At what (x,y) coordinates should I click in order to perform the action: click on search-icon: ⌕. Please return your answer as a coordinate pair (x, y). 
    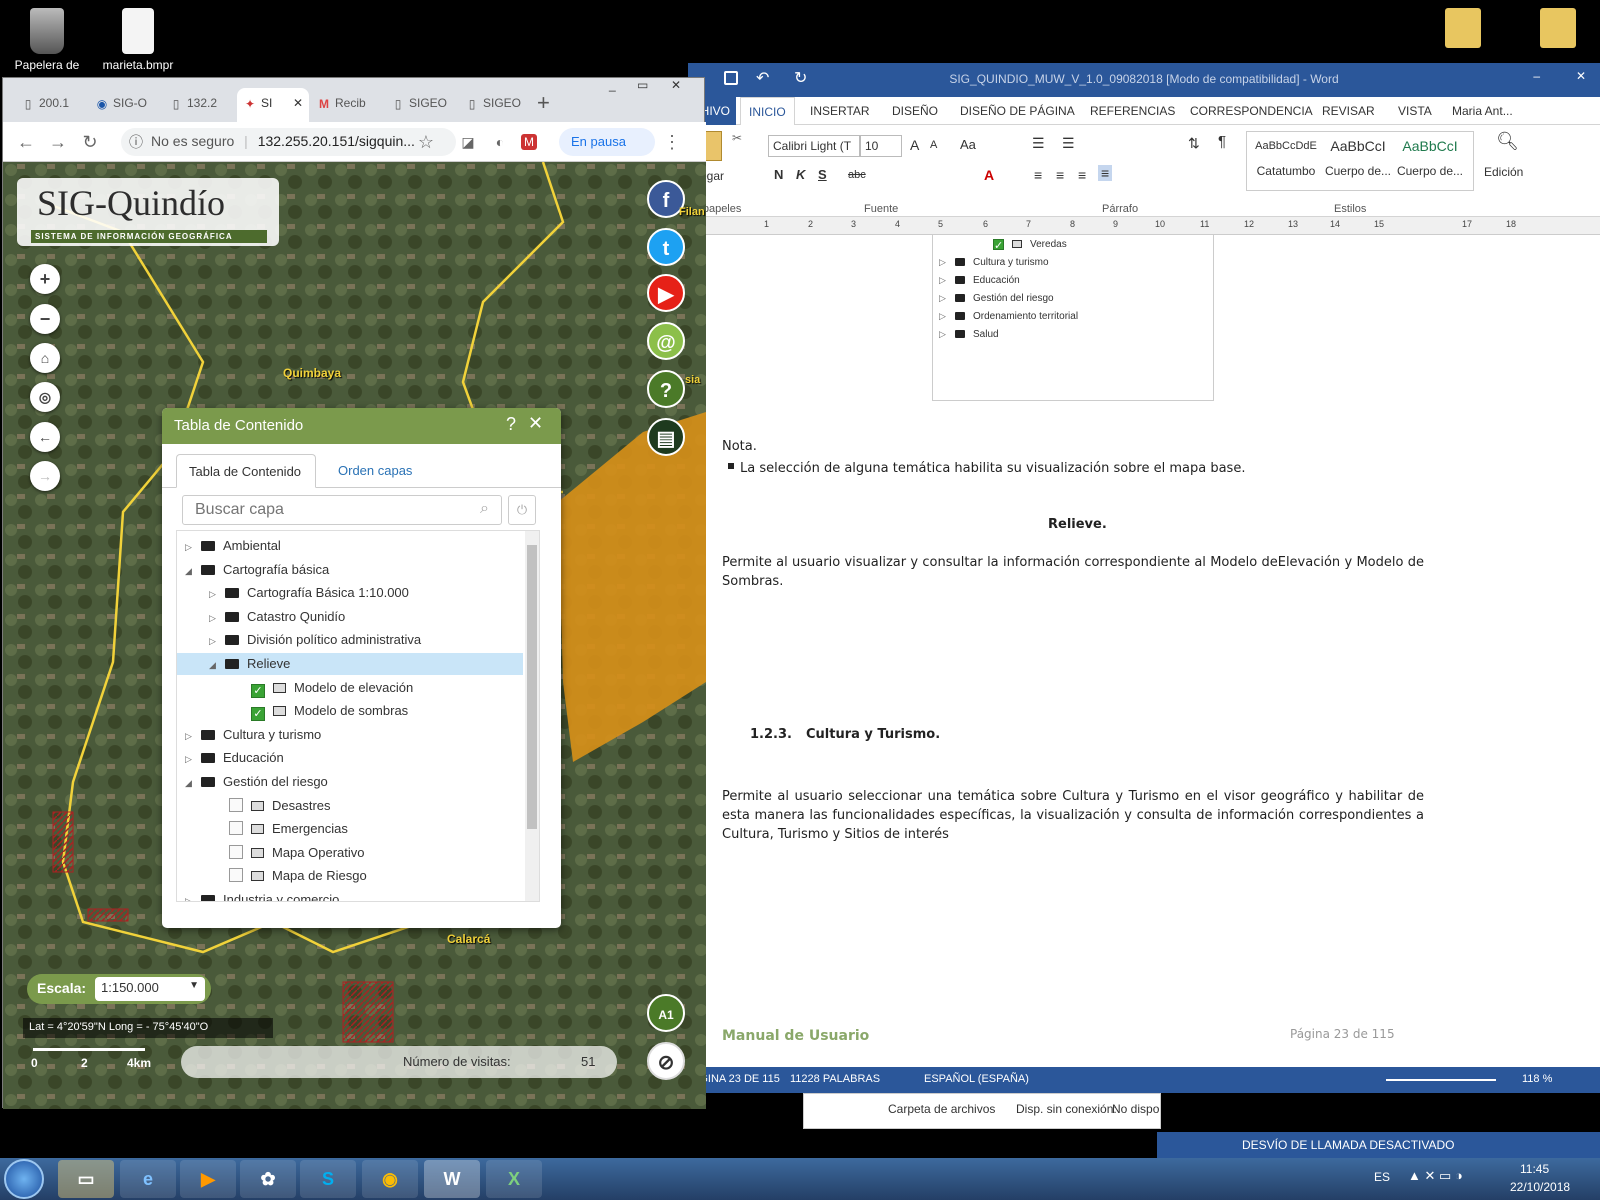
    Looking at the image, I should click on (484, 509).